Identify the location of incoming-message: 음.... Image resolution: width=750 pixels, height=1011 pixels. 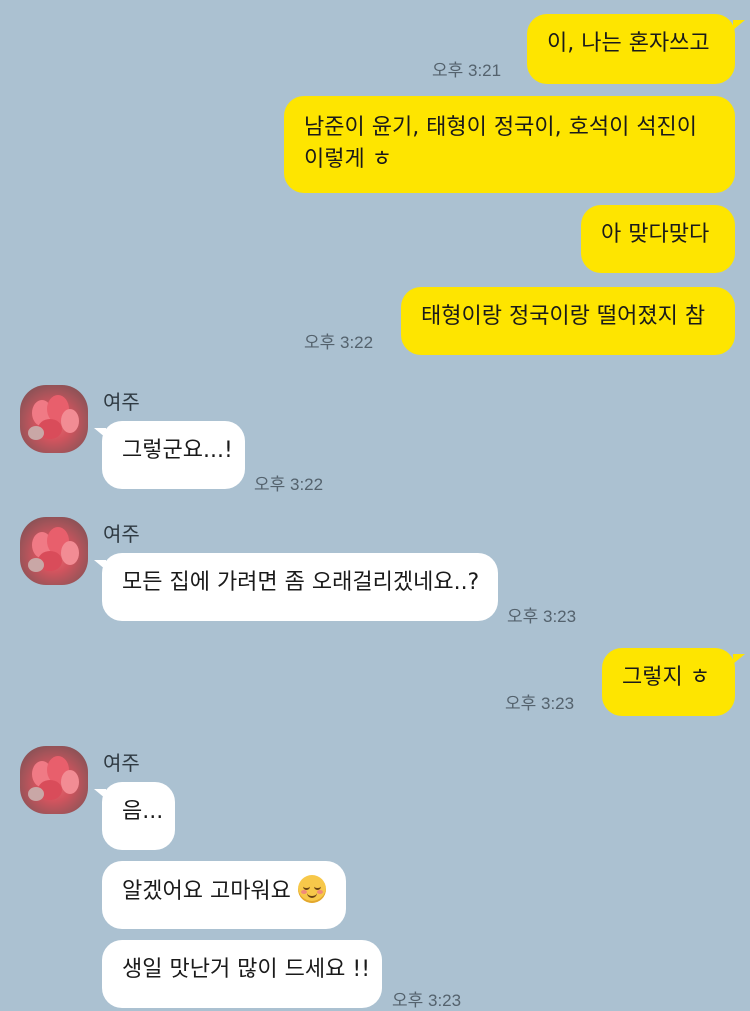
(138, 816).